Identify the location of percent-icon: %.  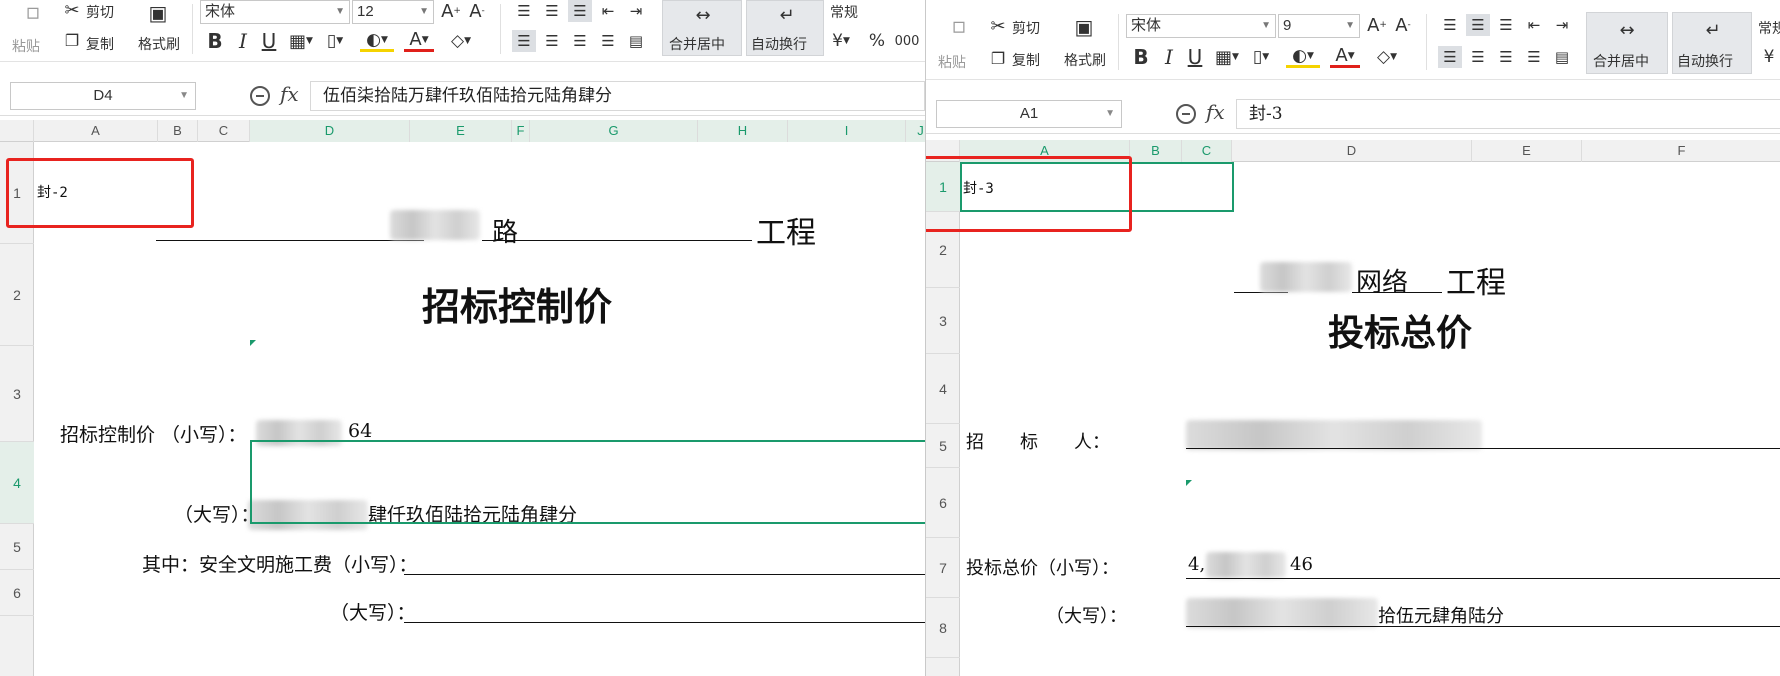
(877, 41).